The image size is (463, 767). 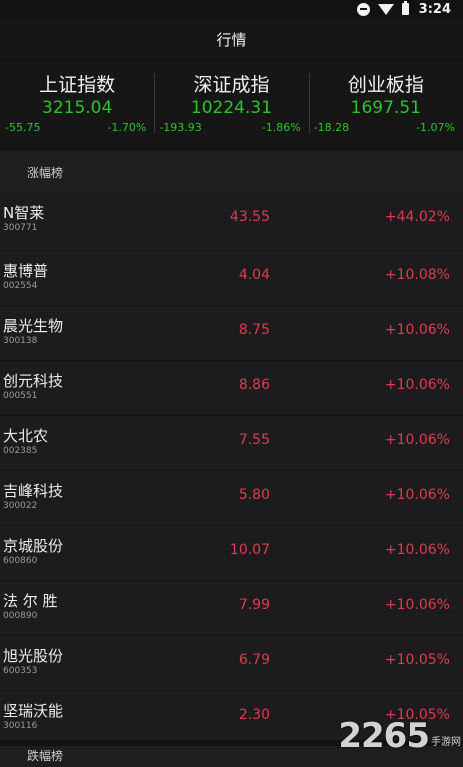 What do you see at coordinates (24, 213) in the screenshot?
I see `stock-name: N智莱` at bounding box center [24, 213].